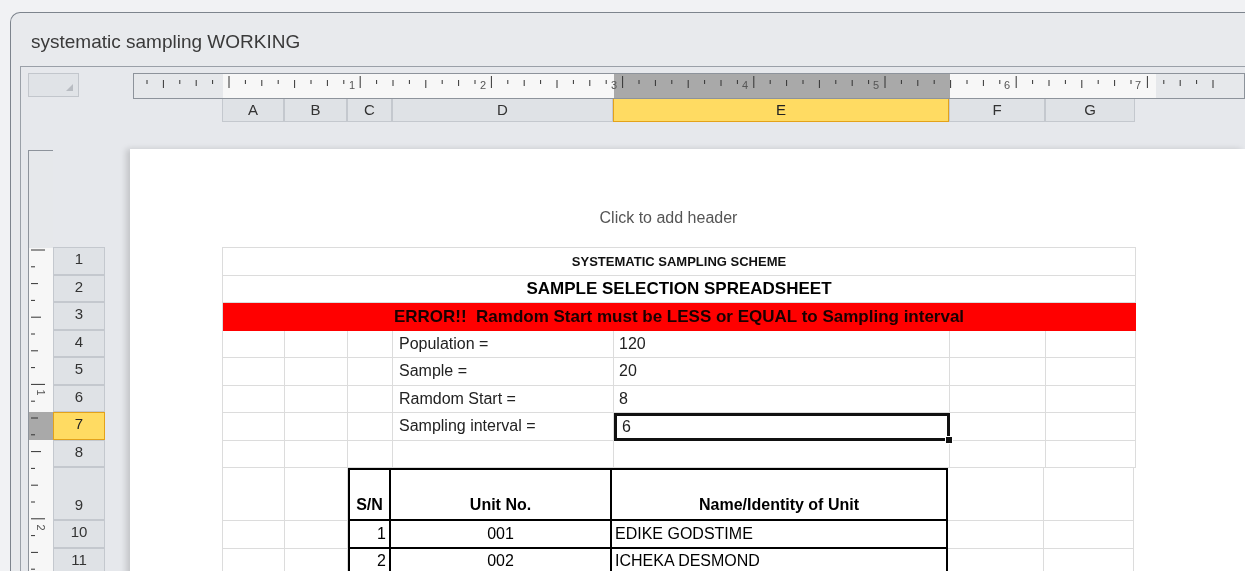 This screenshot has width=1245, height=571. Describe the element at coordinates (782, 427) in the screenshot. I see `selected-cell: 6` at that location.